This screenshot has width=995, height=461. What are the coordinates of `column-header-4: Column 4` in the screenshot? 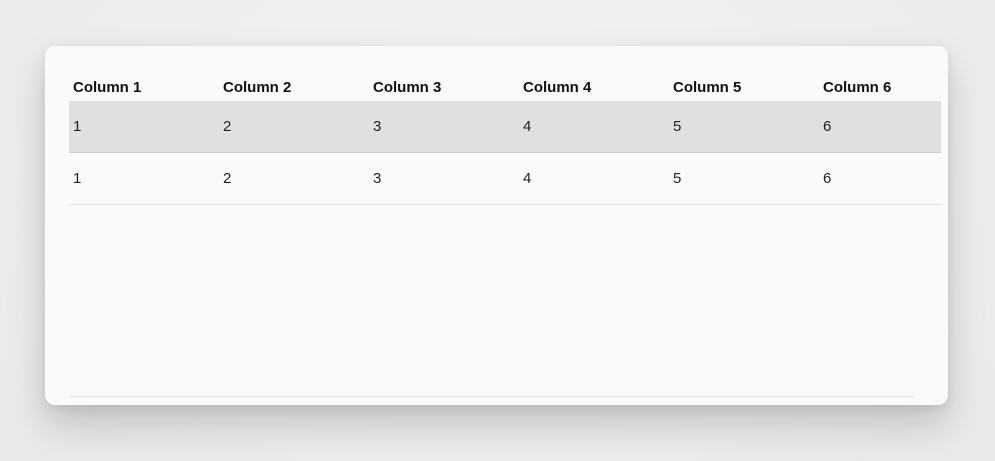 It's located at (594, 90).